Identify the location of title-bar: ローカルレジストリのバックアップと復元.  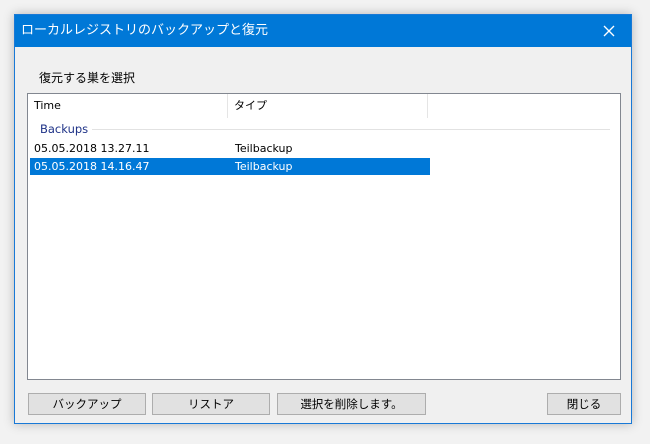
(323, 31).